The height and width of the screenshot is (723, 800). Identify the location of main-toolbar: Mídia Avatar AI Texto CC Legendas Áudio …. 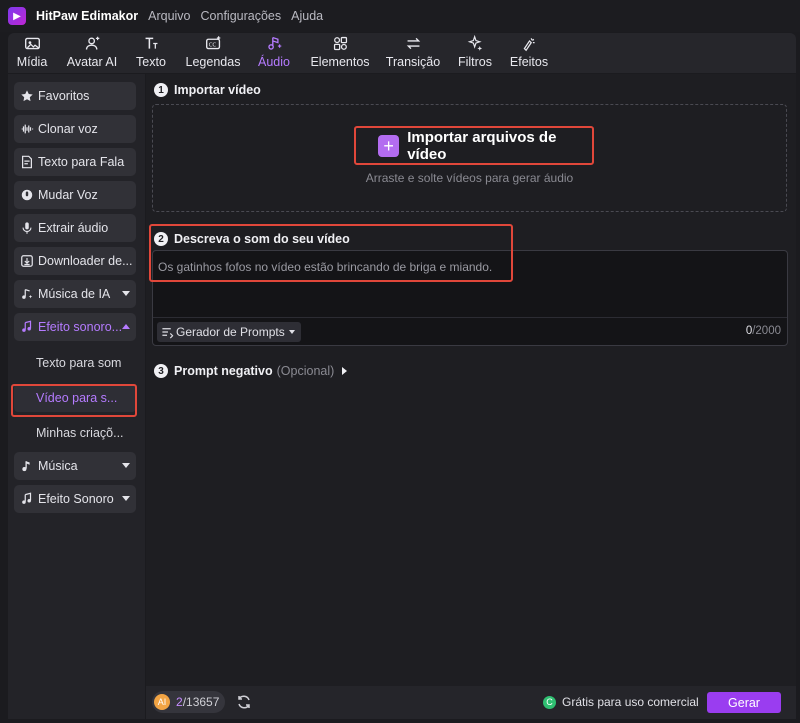
(402, 53).